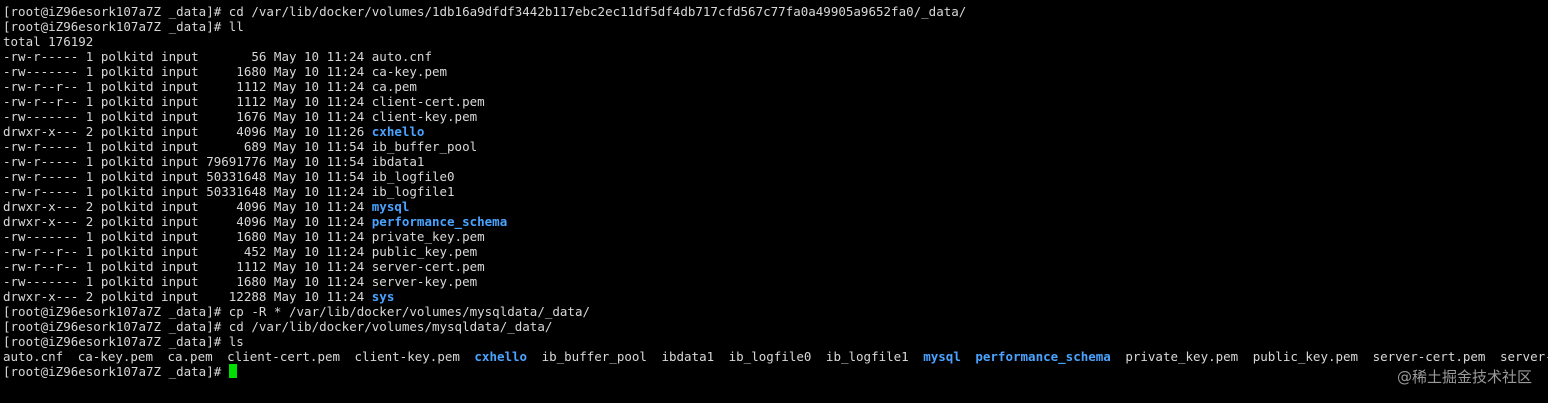  What do you see at coordinates (424, 116) in the screenshot?
I see `file-name: client-key.pem` at bounding box center [424, 116].